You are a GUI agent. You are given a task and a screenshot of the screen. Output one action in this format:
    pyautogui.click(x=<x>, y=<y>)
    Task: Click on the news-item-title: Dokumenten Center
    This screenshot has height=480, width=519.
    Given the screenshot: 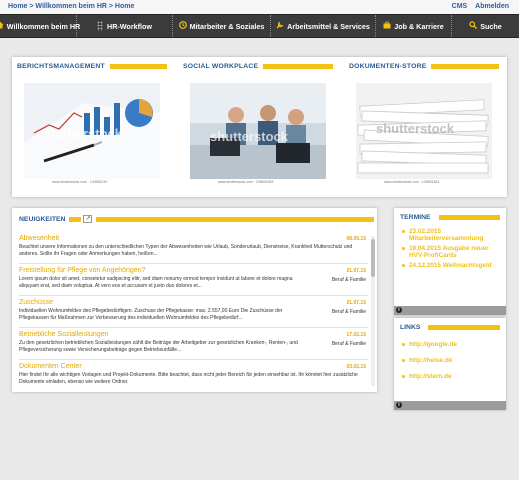 What is the action you would take?
    pyautogui.click(x=50, y=366)
    